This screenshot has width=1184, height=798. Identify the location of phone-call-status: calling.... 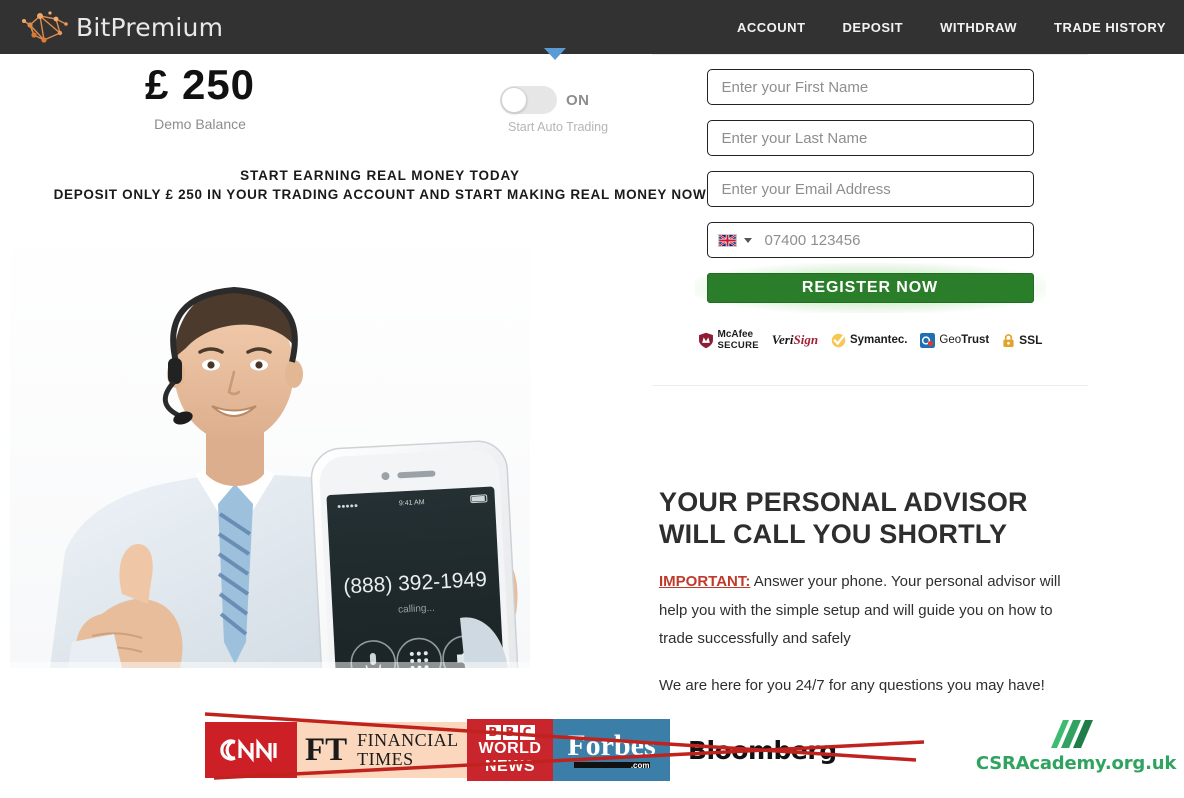
(416, 609).